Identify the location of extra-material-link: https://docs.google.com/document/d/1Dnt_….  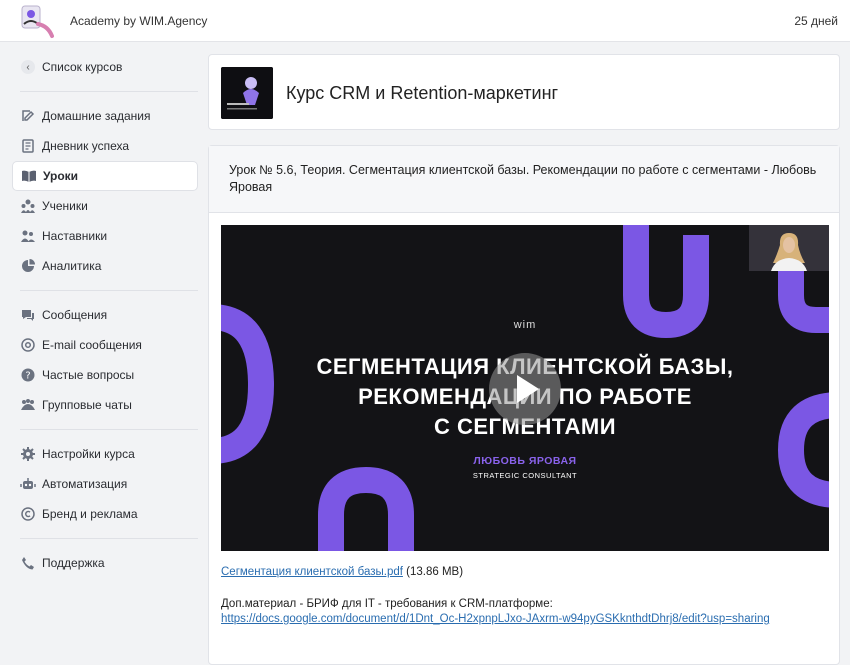
(521, 619).